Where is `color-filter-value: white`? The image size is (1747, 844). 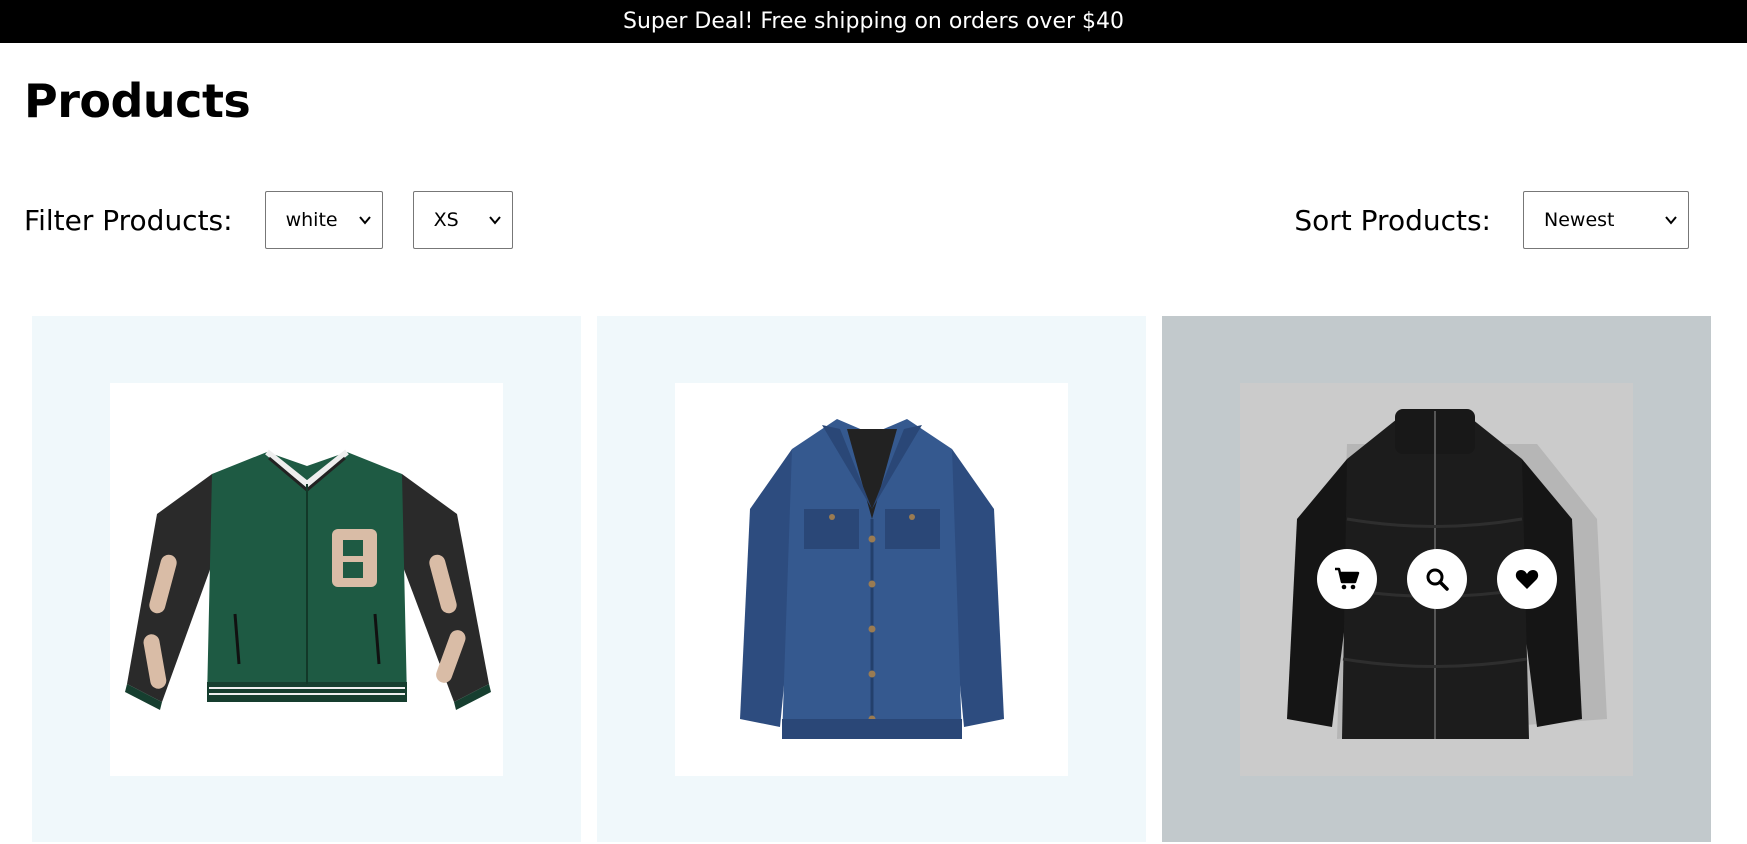 color-filter-value: white is located at coordinates (311, 220).